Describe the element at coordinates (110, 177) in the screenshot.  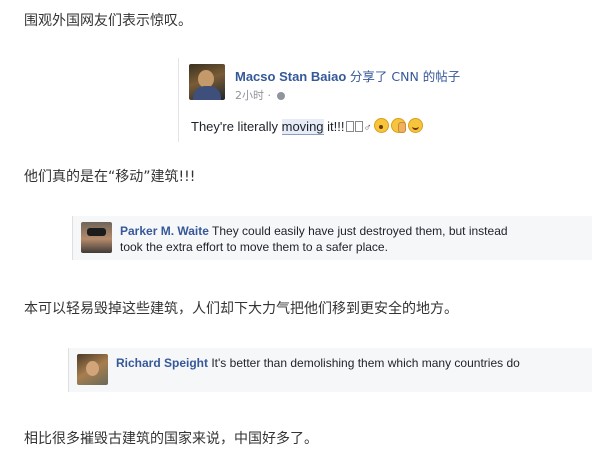
I see `moving-paragraph: 他们真的是在“移动”建筑!!!` at that location.